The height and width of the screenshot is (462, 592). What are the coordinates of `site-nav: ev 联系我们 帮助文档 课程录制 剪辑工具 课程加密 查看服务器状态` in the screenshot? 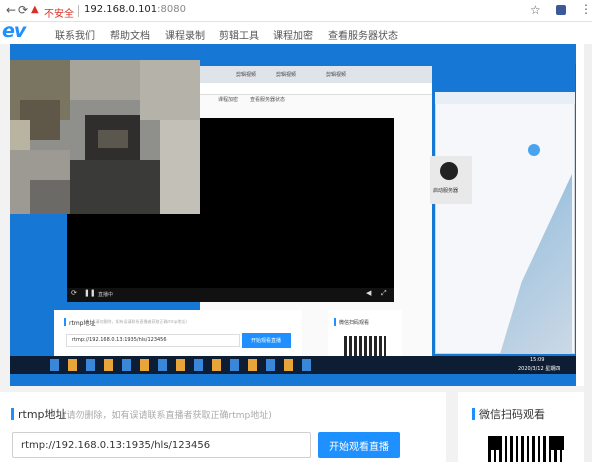 It's located at (296, 32).